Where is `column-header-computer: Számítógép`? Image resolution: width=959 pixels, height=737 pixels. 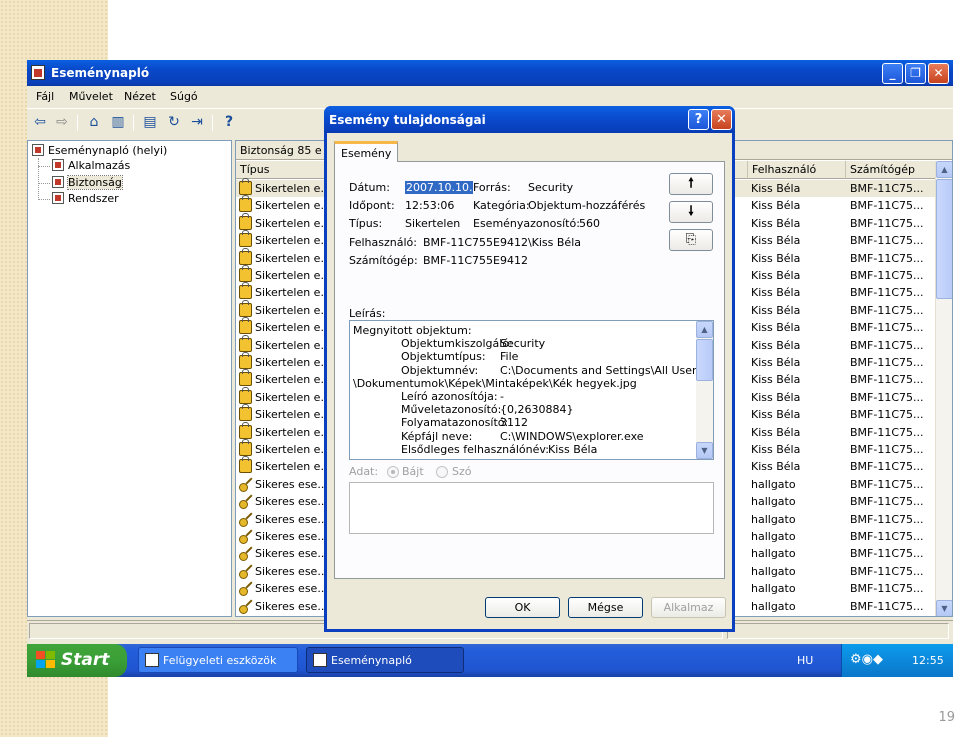
column-header-computer: Számítógép is located at coordinates (891, 170).